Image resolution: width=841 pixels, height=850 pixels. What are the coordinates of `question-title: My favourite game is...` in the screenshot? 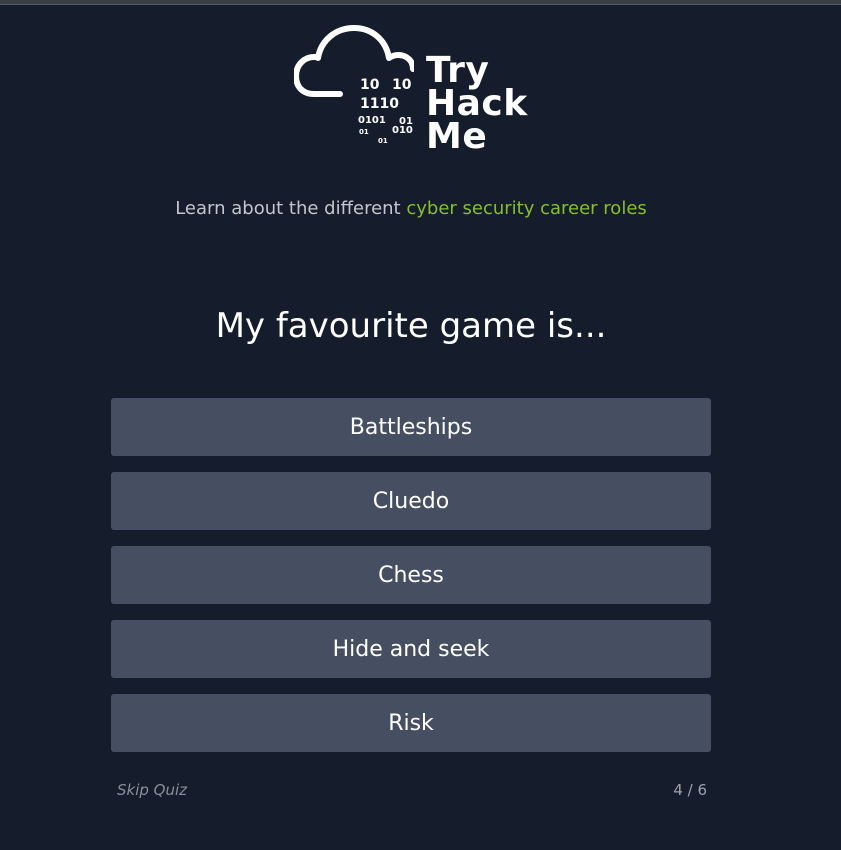 It's located at (411, 326).